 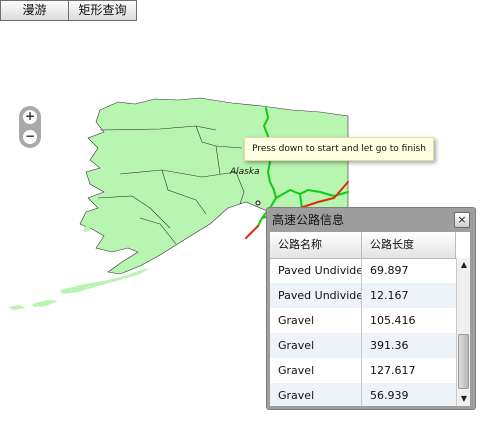 What do you see at coordinates (316, 245) in the screenshot?
I see `column-header-road-name: 公路名称` at bounding box center [316, 245].